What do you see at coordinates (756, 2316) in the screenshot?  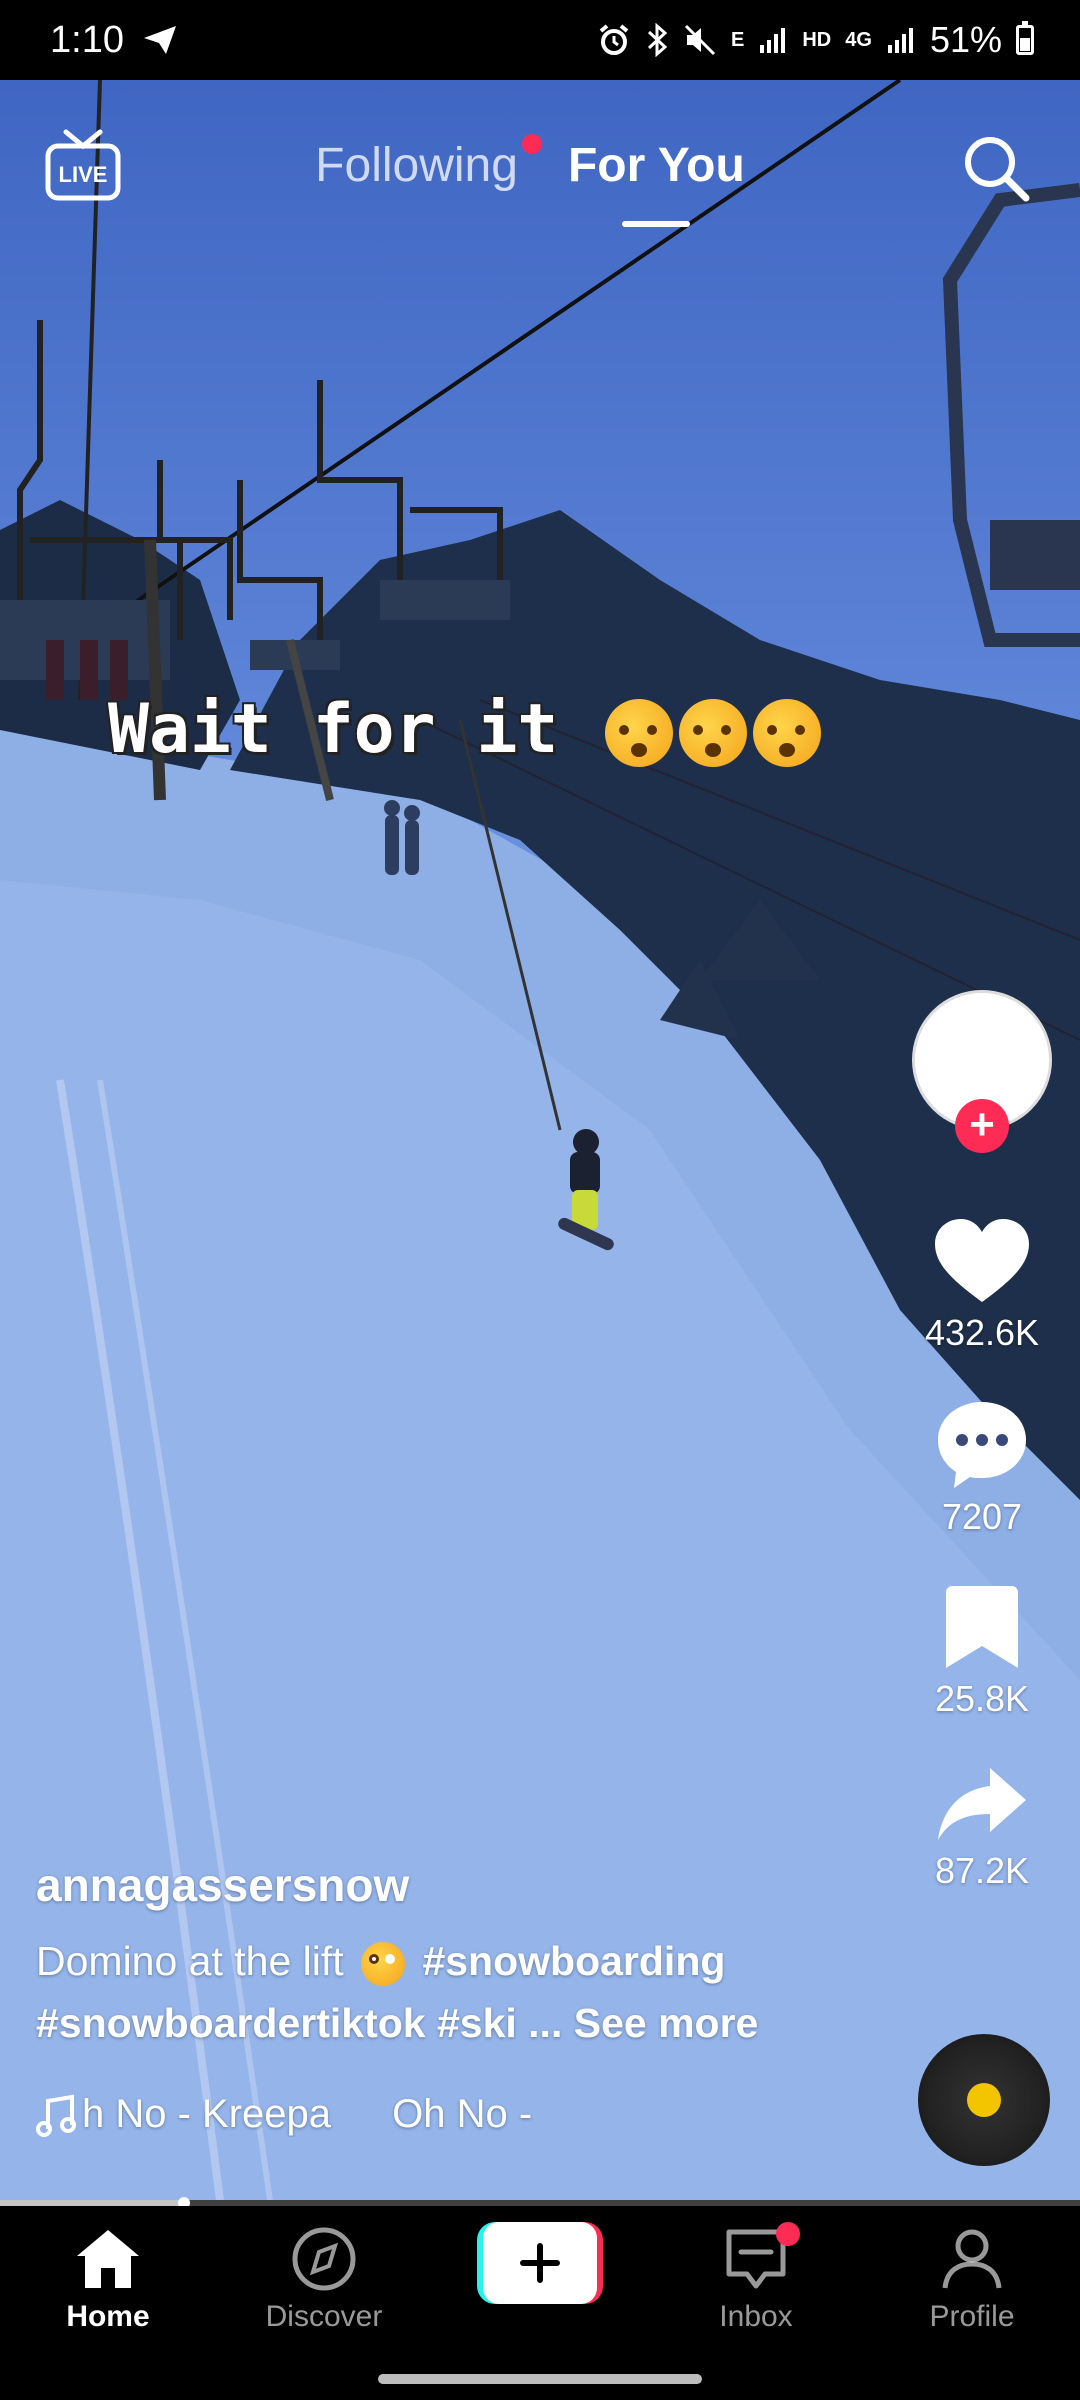 I see `nav-inbox-label: Inbox` at bounding box center [756, 2316].